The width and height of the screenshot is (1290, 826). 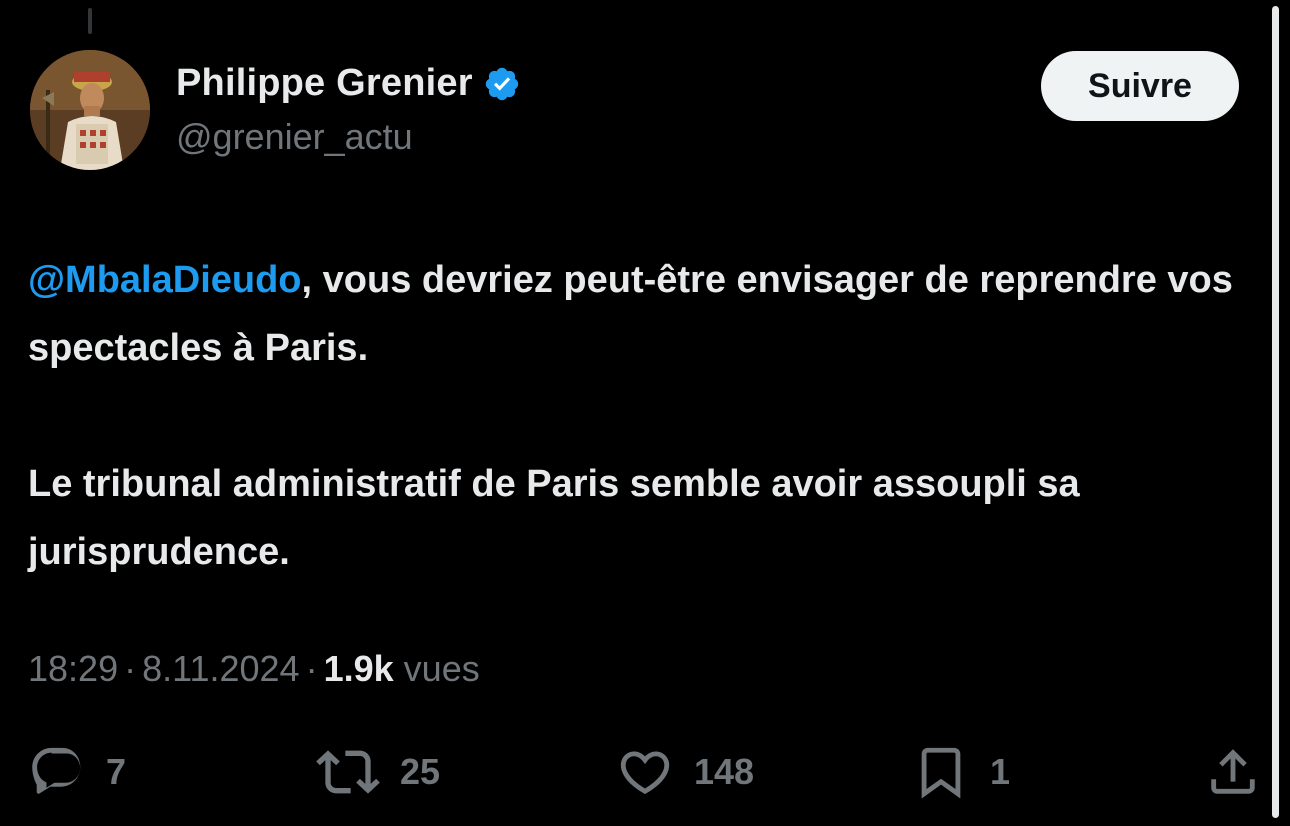 I want to click on tweet-date: 8.11.2024, so click(x=220, y=668).